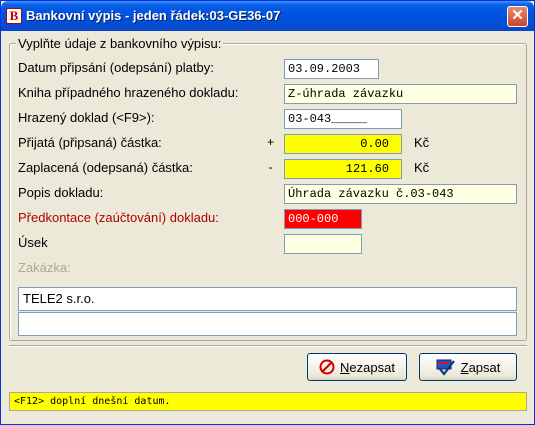  What do you see at coordinates (327, 367) in the screenshot?
I see `no-entry-icon` at bounding box center [327, 367].